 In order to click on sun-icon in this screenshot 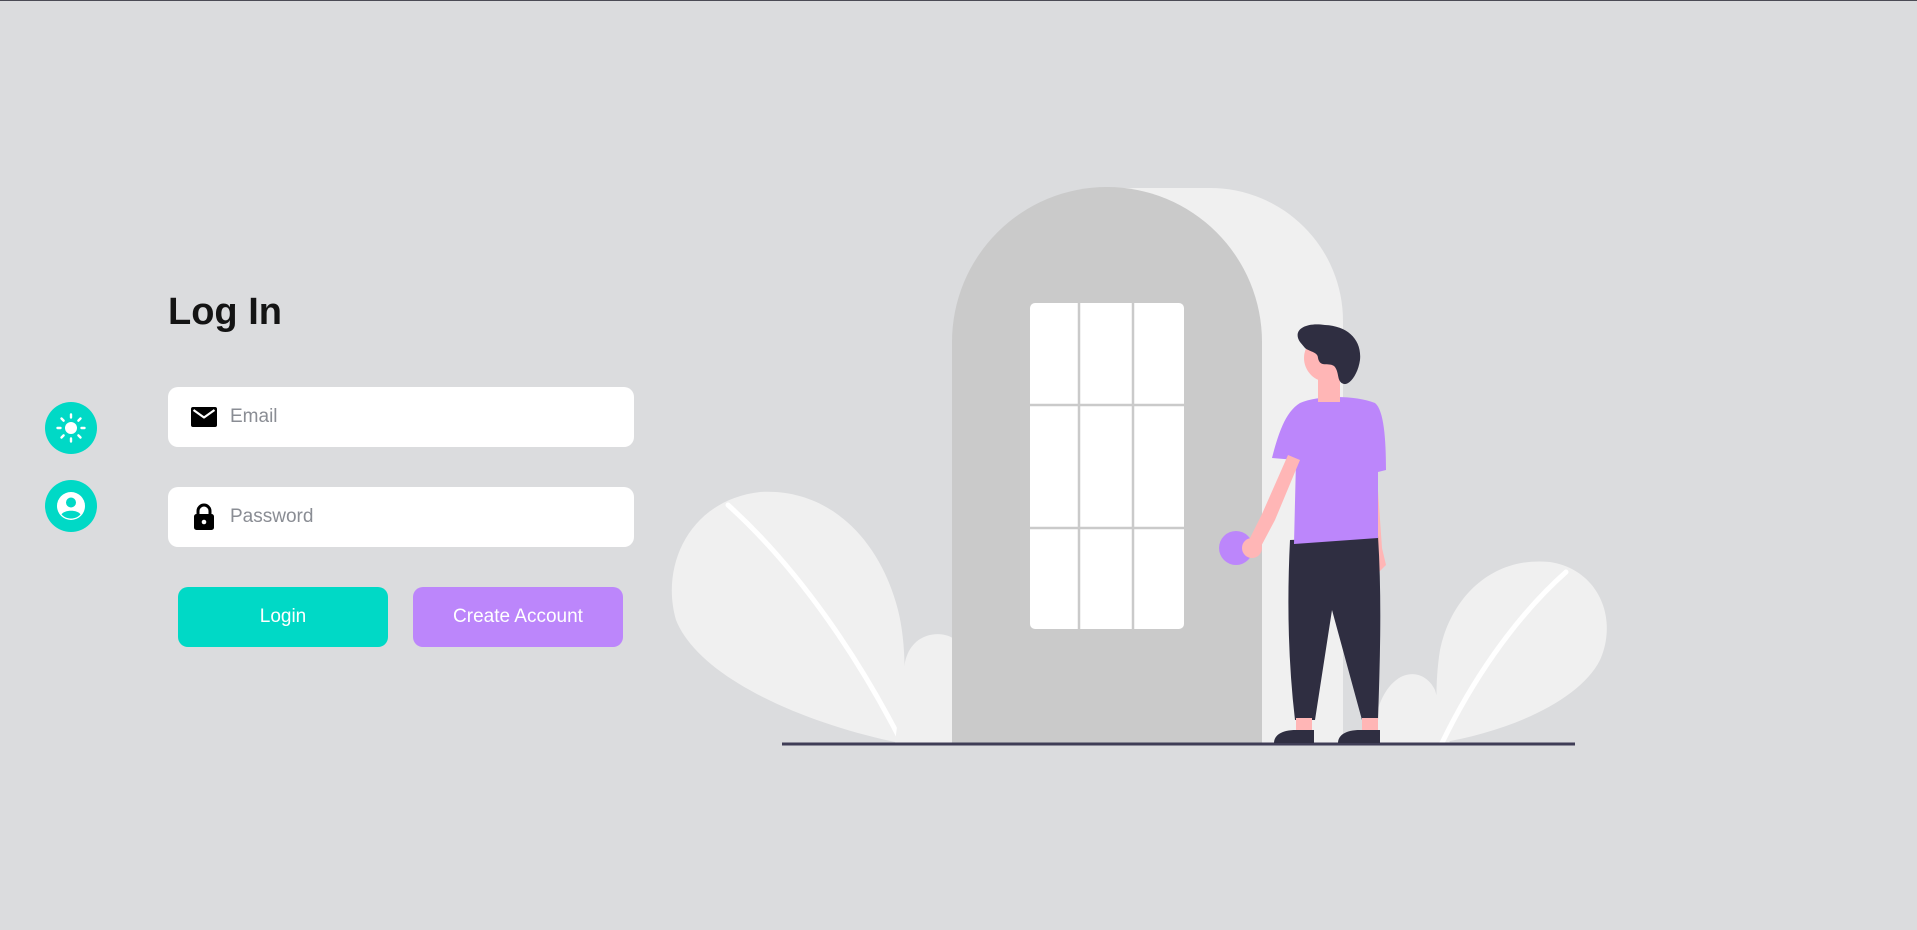, I will do `click(71, 428)`.